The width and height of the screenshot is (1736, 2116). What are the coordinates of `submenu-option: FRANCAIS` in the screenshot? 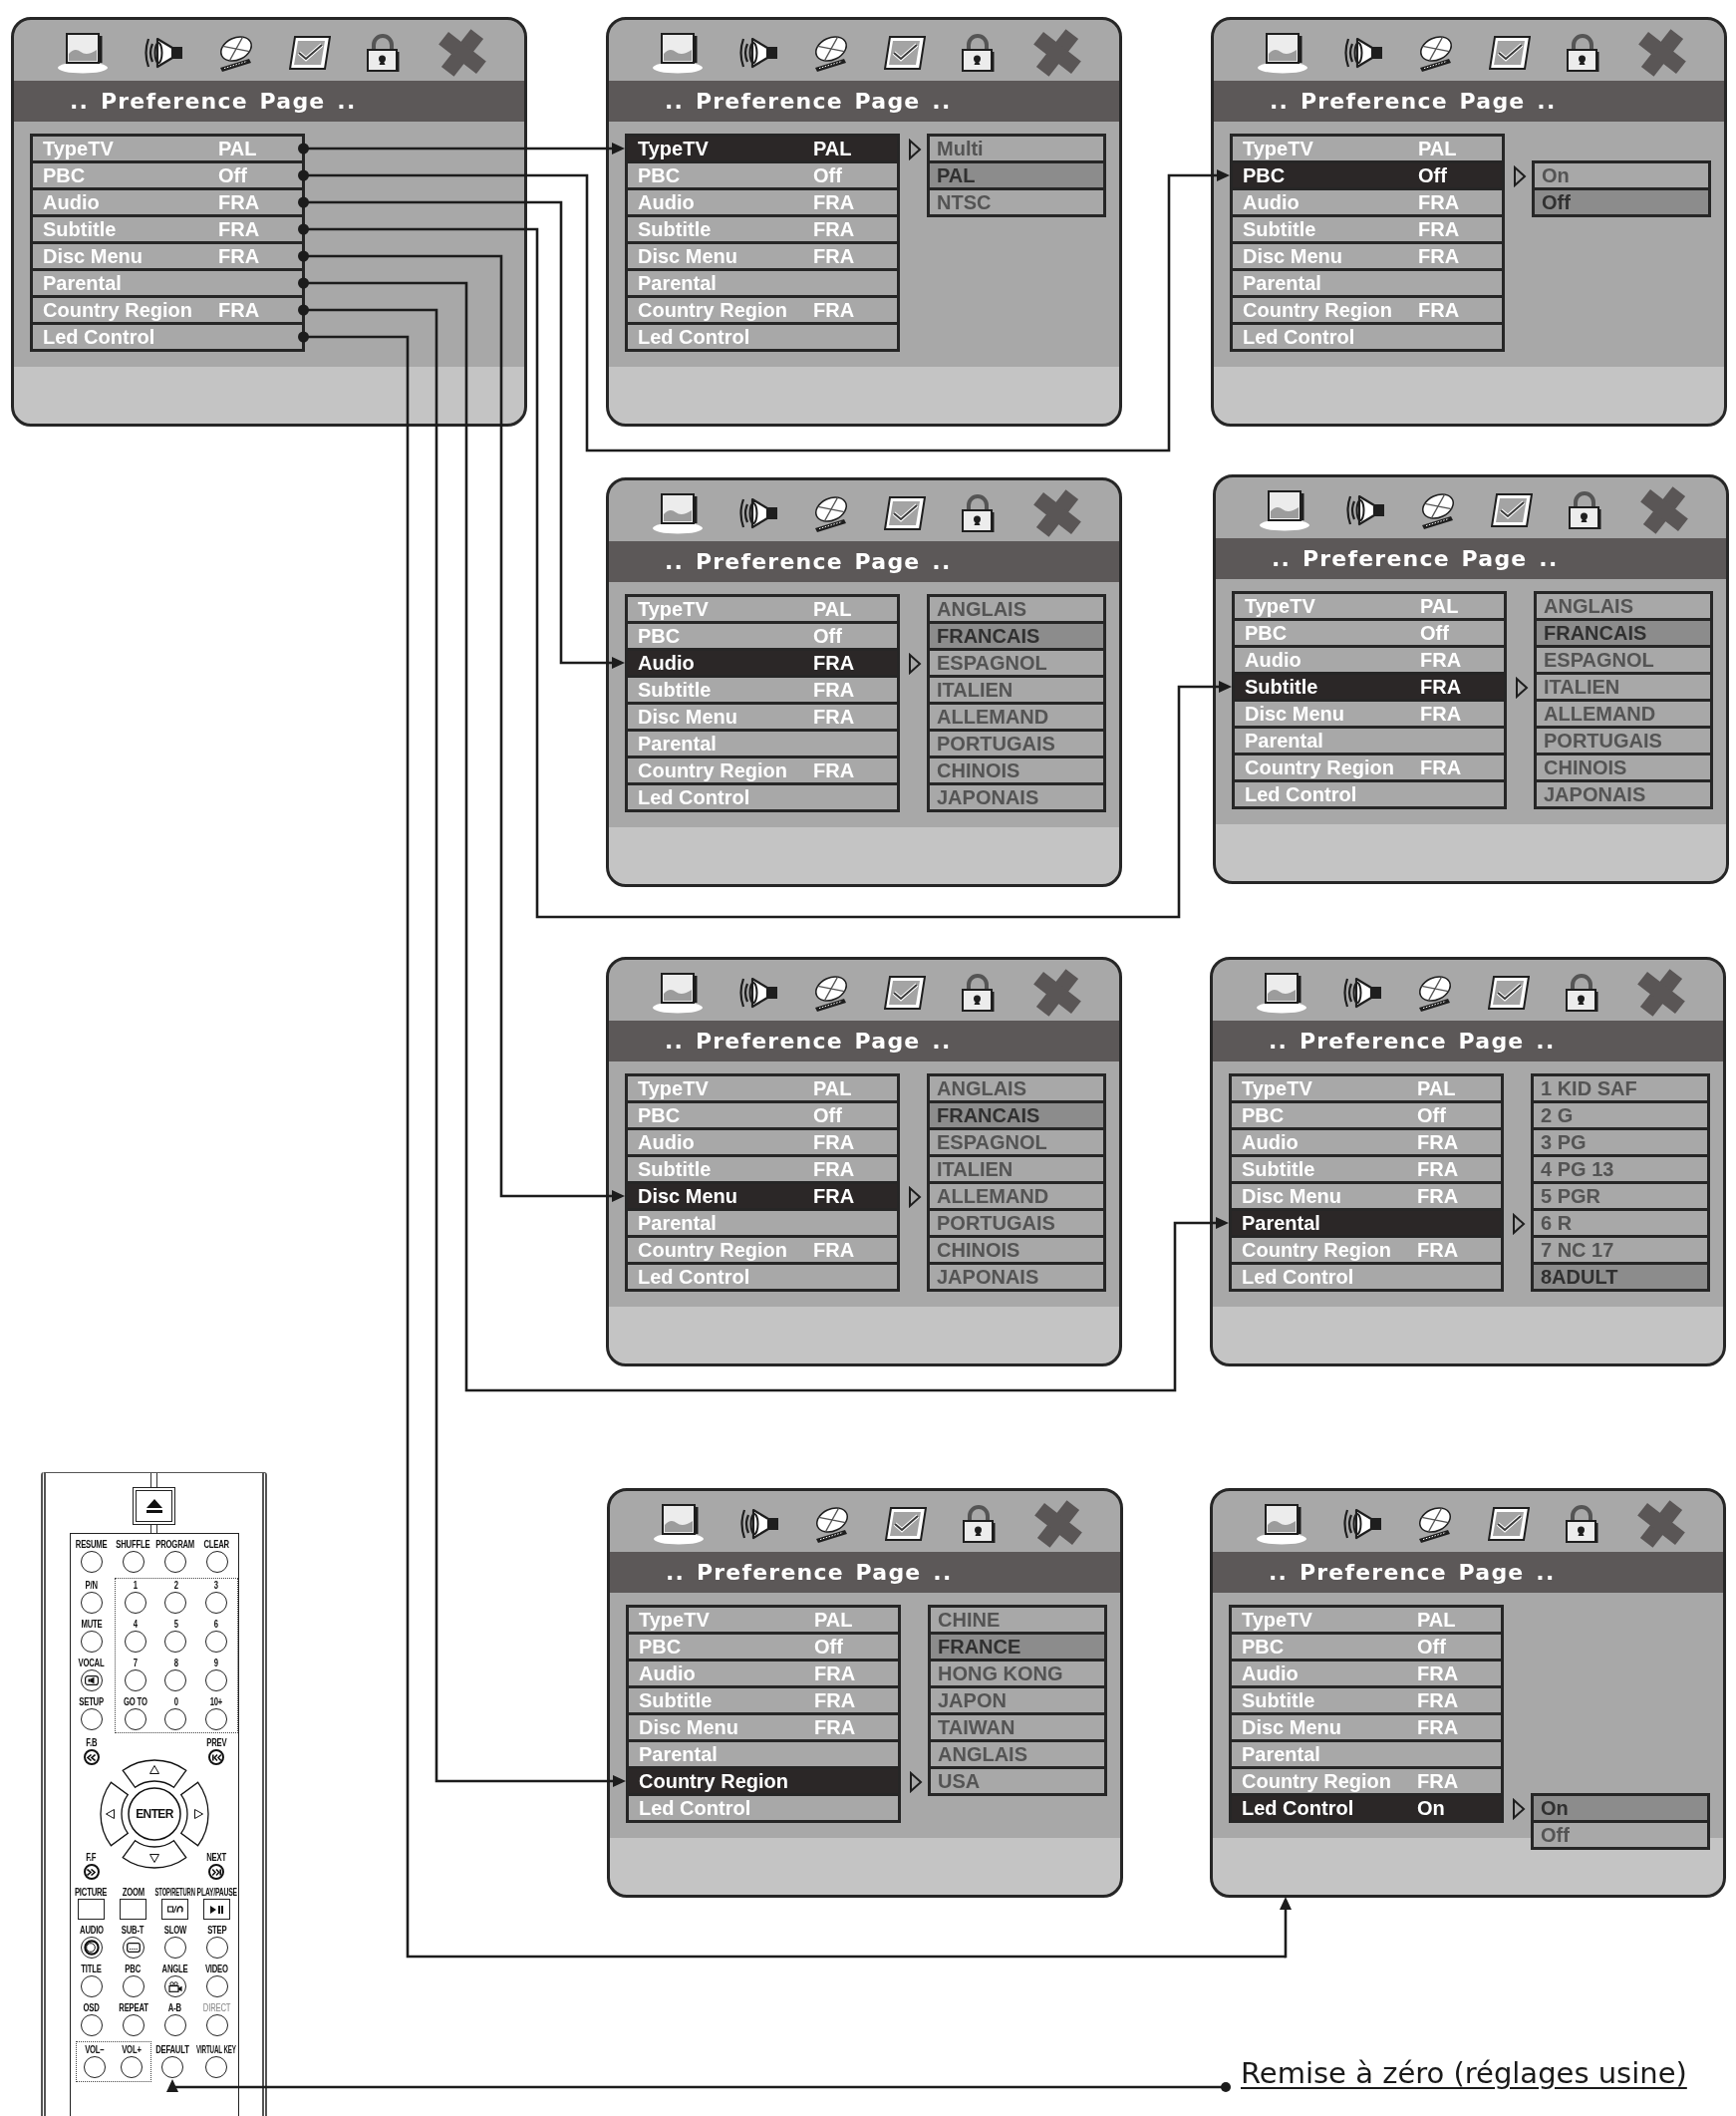 It's located at (1016, 637).